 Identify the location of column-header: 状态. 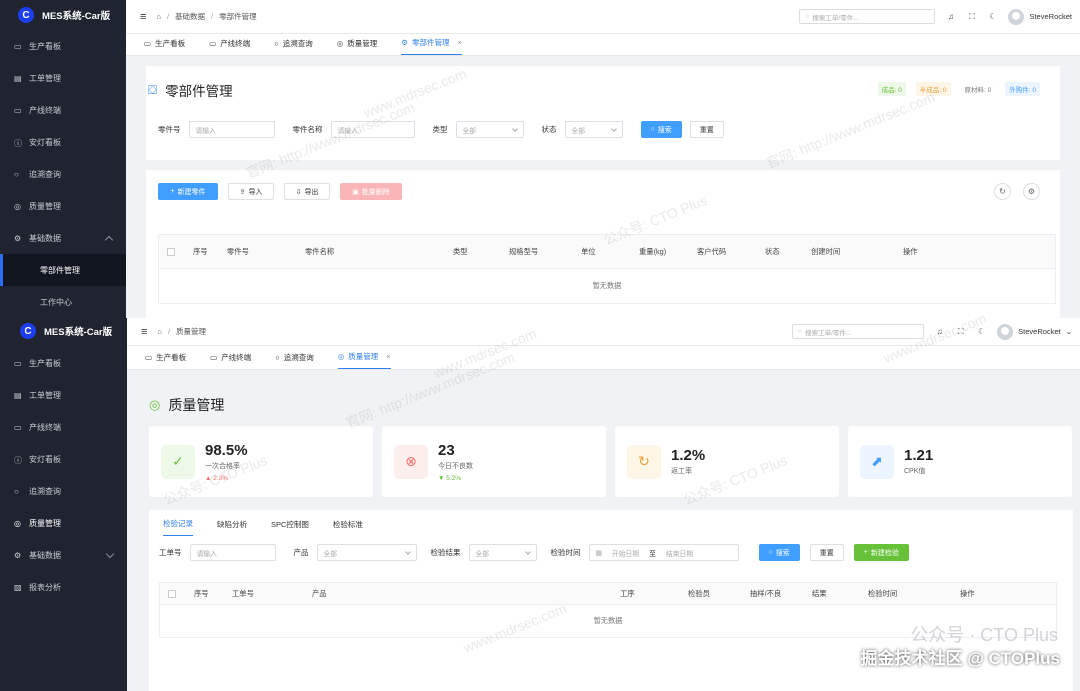
(780, 251).